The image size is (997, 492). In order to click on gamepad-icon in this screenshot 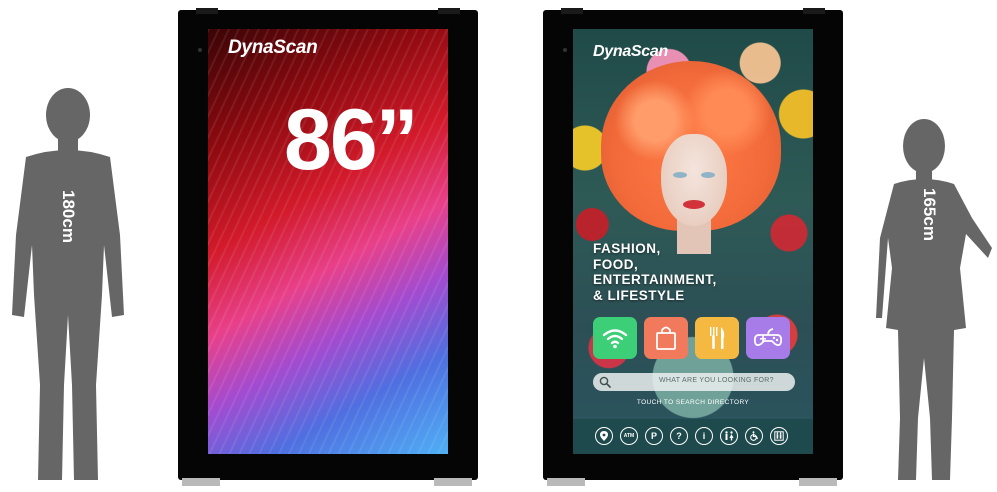, I will do `click(768, 337)`.